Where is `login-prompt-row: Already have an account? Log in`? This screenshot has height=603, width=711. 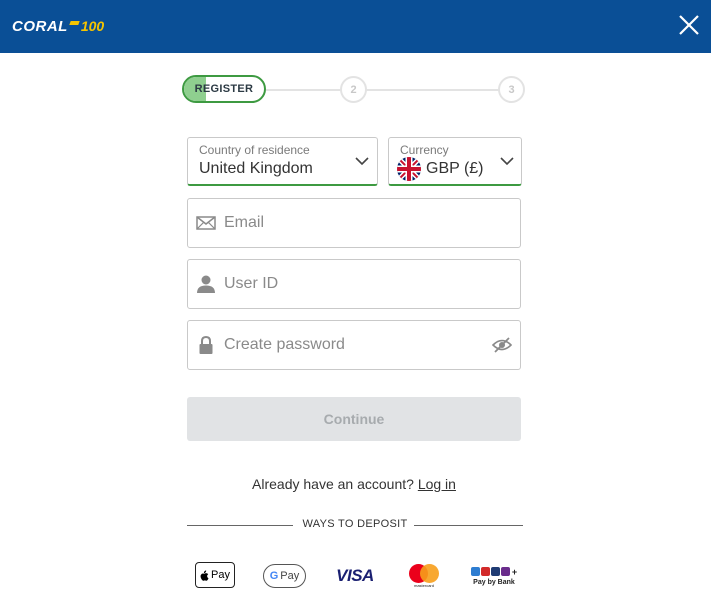 login-prompt-row: Already have an account? Log in is located at coordinates (354, 484).